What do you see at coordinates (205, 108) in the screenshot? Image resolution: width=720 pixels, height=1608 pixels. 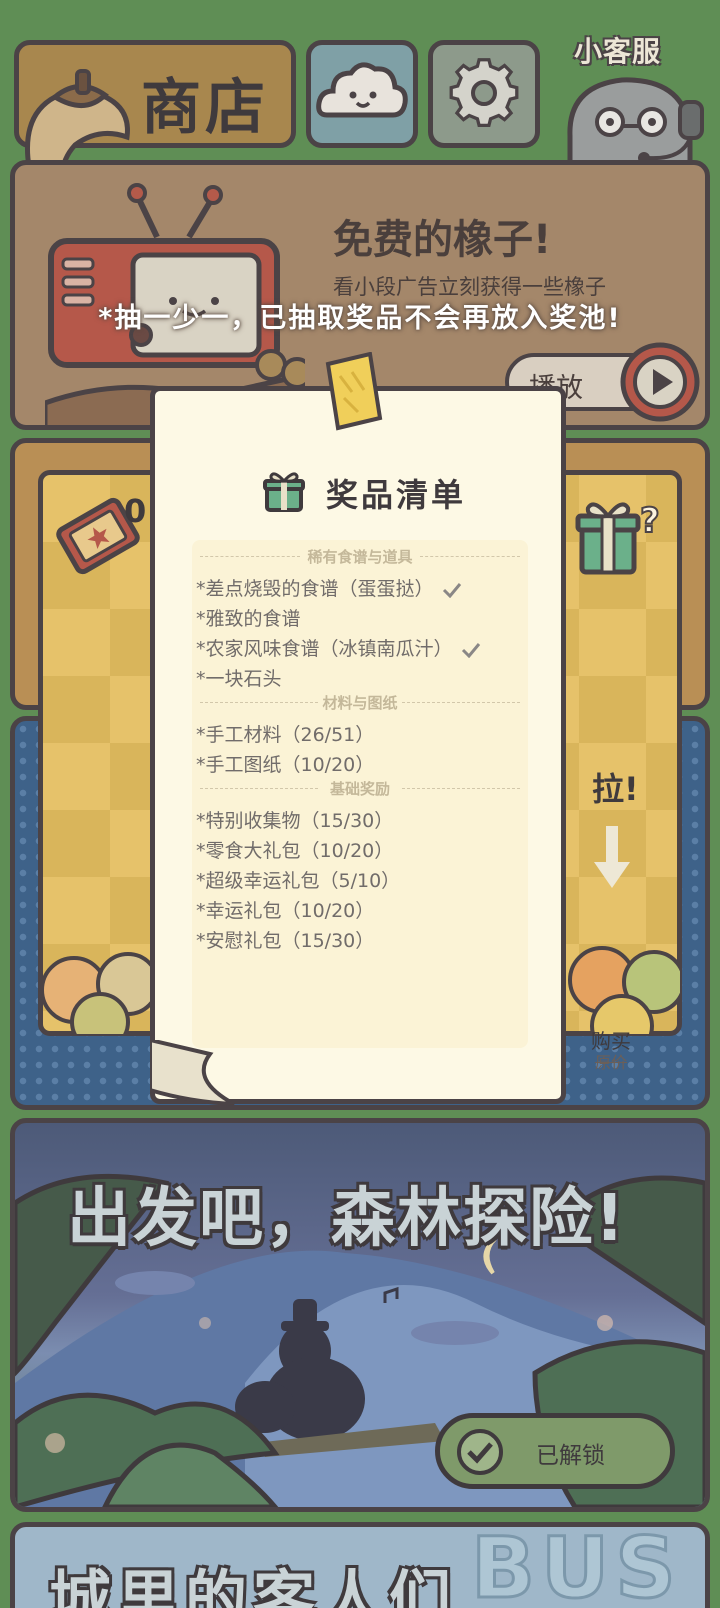 I see `shop-label: 商店` at bounding box center [205, 108].